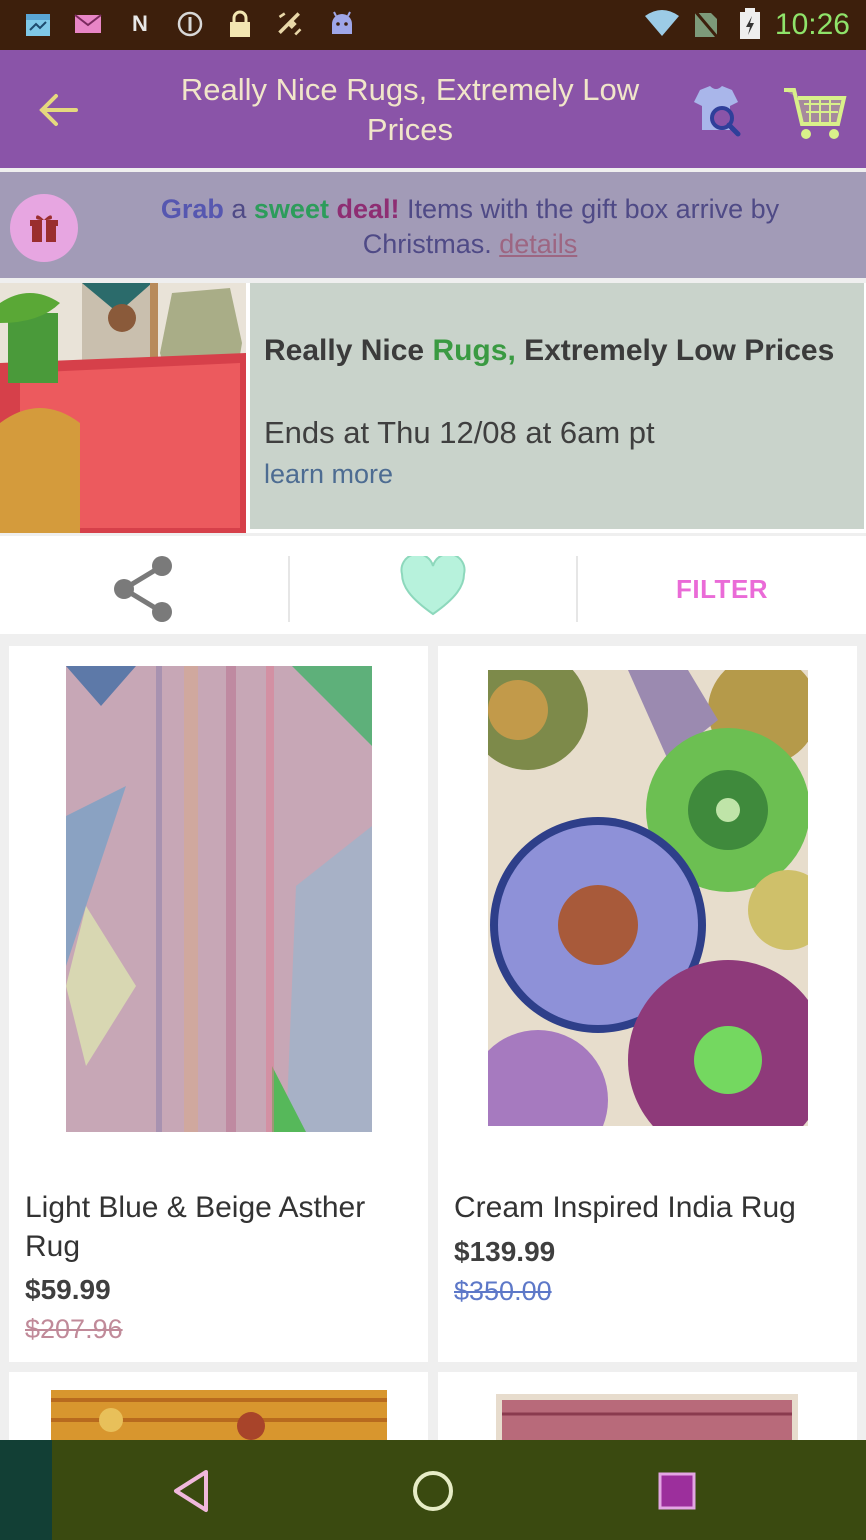 This screenshot has height=1540, width=866. I want to click on navbar-edge, so click(26, 1490).